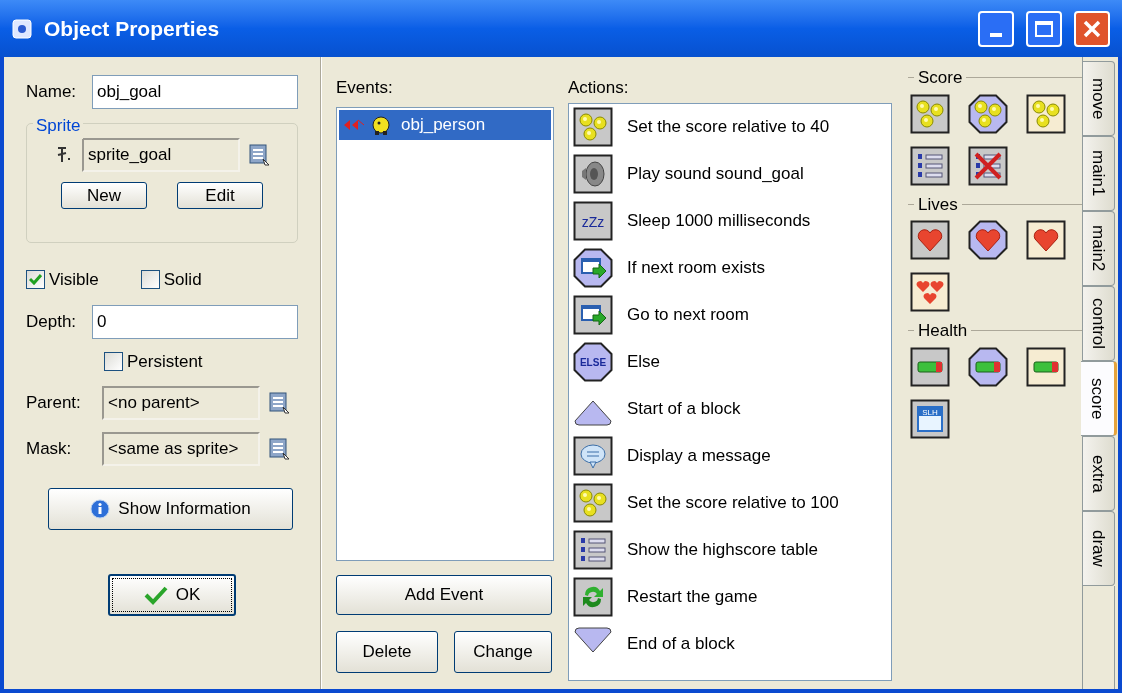 The width and height of the screenshot is (1122, 693). What do you see at coordinates (354, 124) in the screenshot?
I see `collision-arrows-icon` at bounding box center [354, 124].